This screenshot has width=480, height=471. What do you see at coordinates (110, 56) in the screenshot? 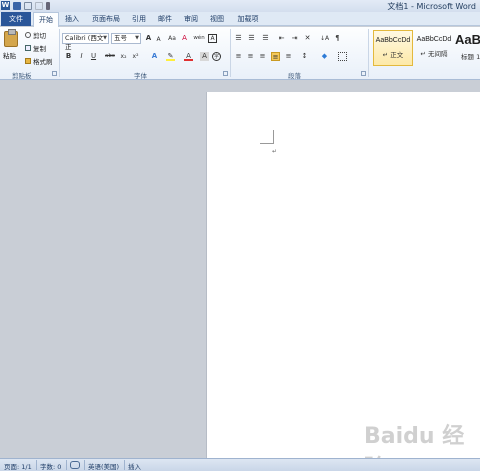
I see `strikethrough-button: abc` at bounding box center [110, 56].